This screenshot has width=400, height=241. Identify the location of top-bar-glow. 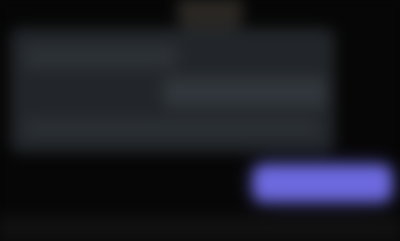
(210, 14).